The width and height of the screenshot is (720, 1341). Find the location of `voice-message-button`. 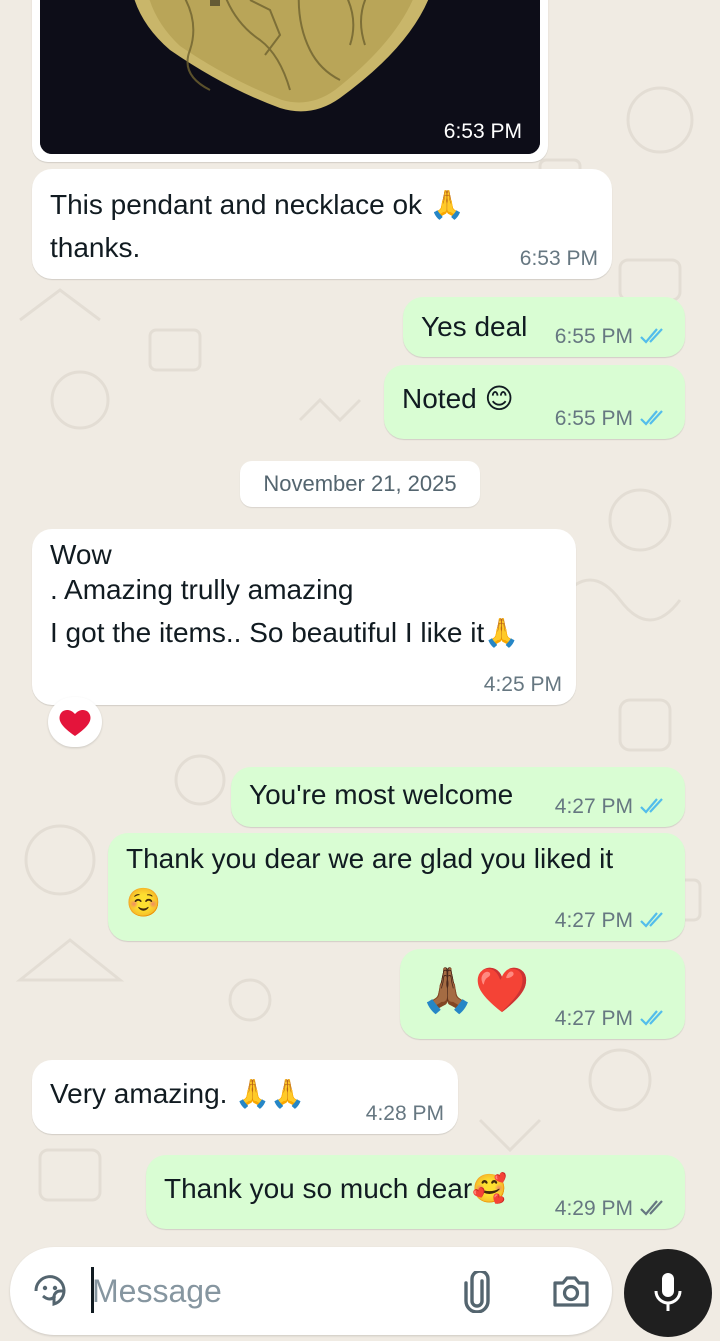

voice-message-button is located at coordinates (668, 1293).